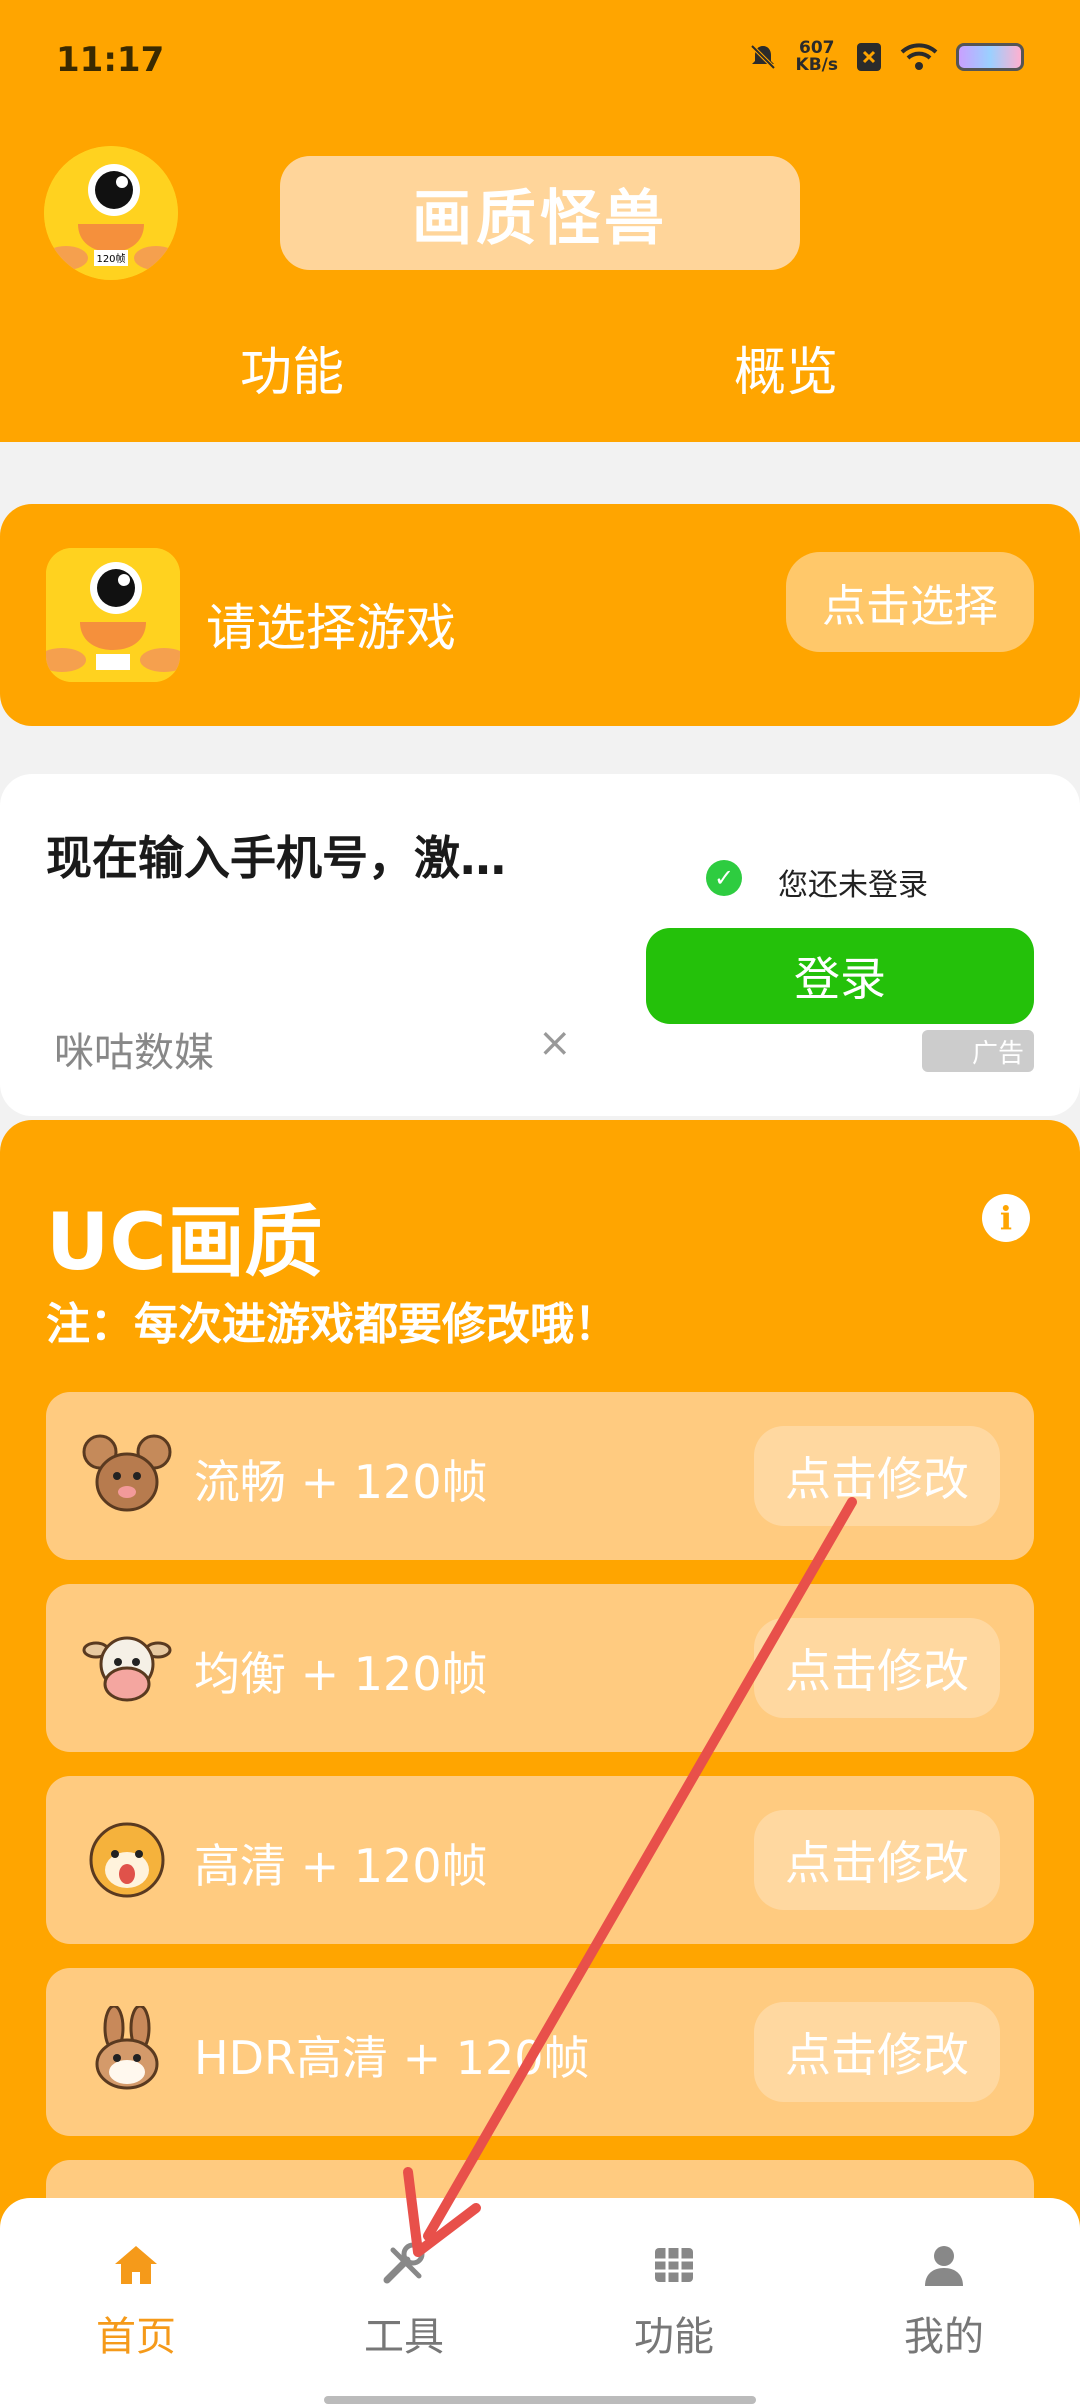  Describe the element at coordinates (944, 2337) in the screenshot. I see `nav-label: 我的` at that location.